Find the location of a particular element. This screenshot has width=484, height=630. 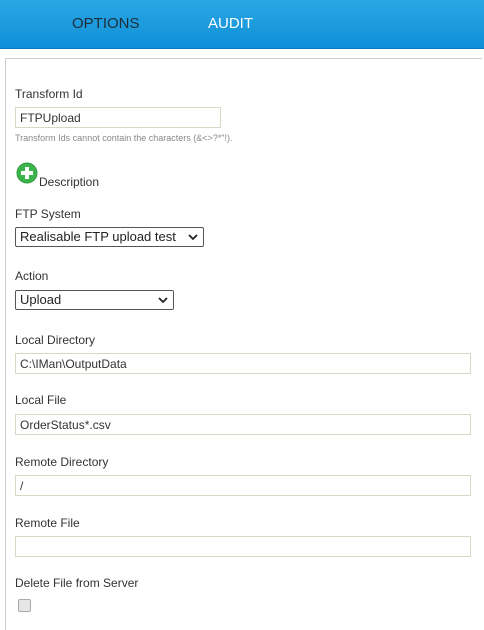

ftp-system-select: Realisable FTP upload test is located at coordinates (109, 237).